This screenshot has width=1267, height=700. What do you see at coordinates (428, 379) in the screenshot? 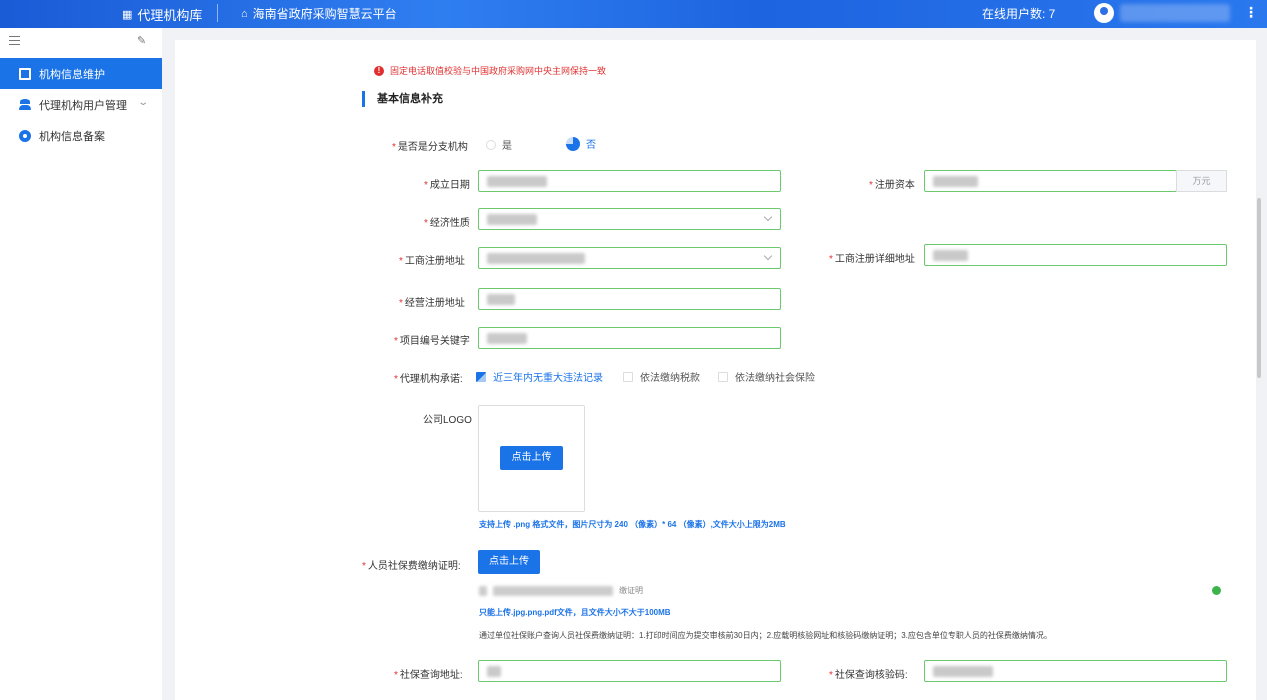
I see `commit-label: * 代理机构承诺:` at bounding box center [428, 379].